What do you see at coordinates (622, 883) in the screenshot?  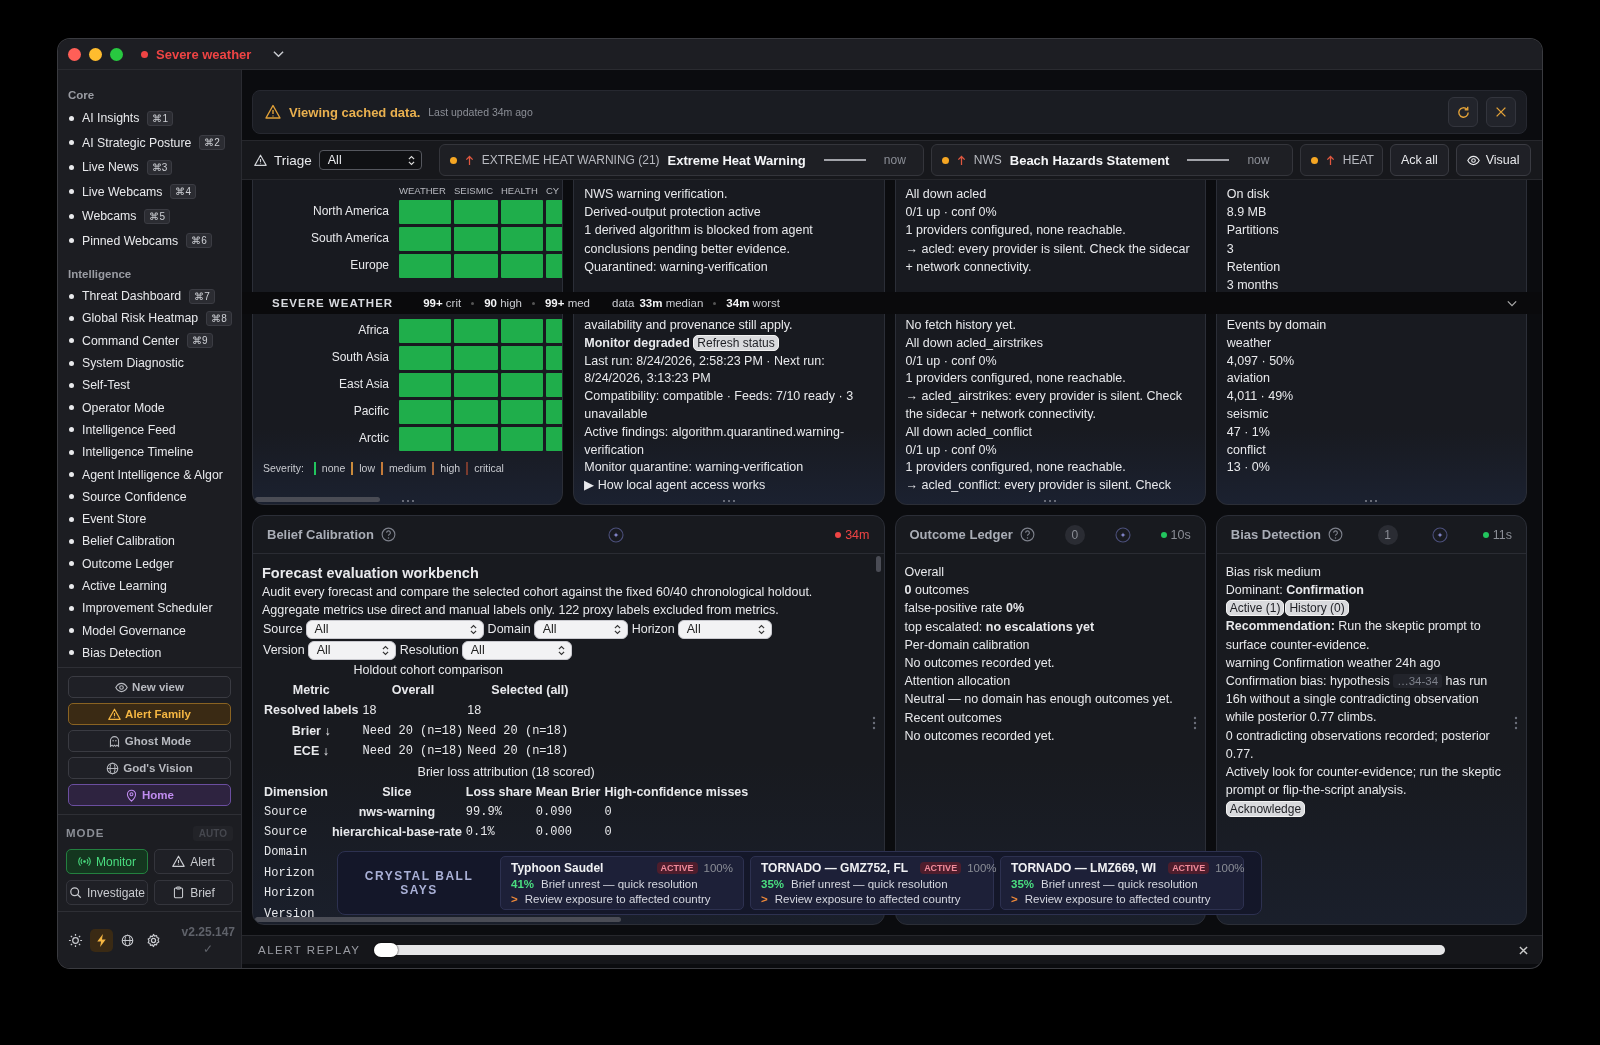 I see `prediction-card: Typhoon Saudel ACTIVE 100% 41% Brief unrest — quick resolution > Review exposure to affected country` at bounding box center [622, 883].